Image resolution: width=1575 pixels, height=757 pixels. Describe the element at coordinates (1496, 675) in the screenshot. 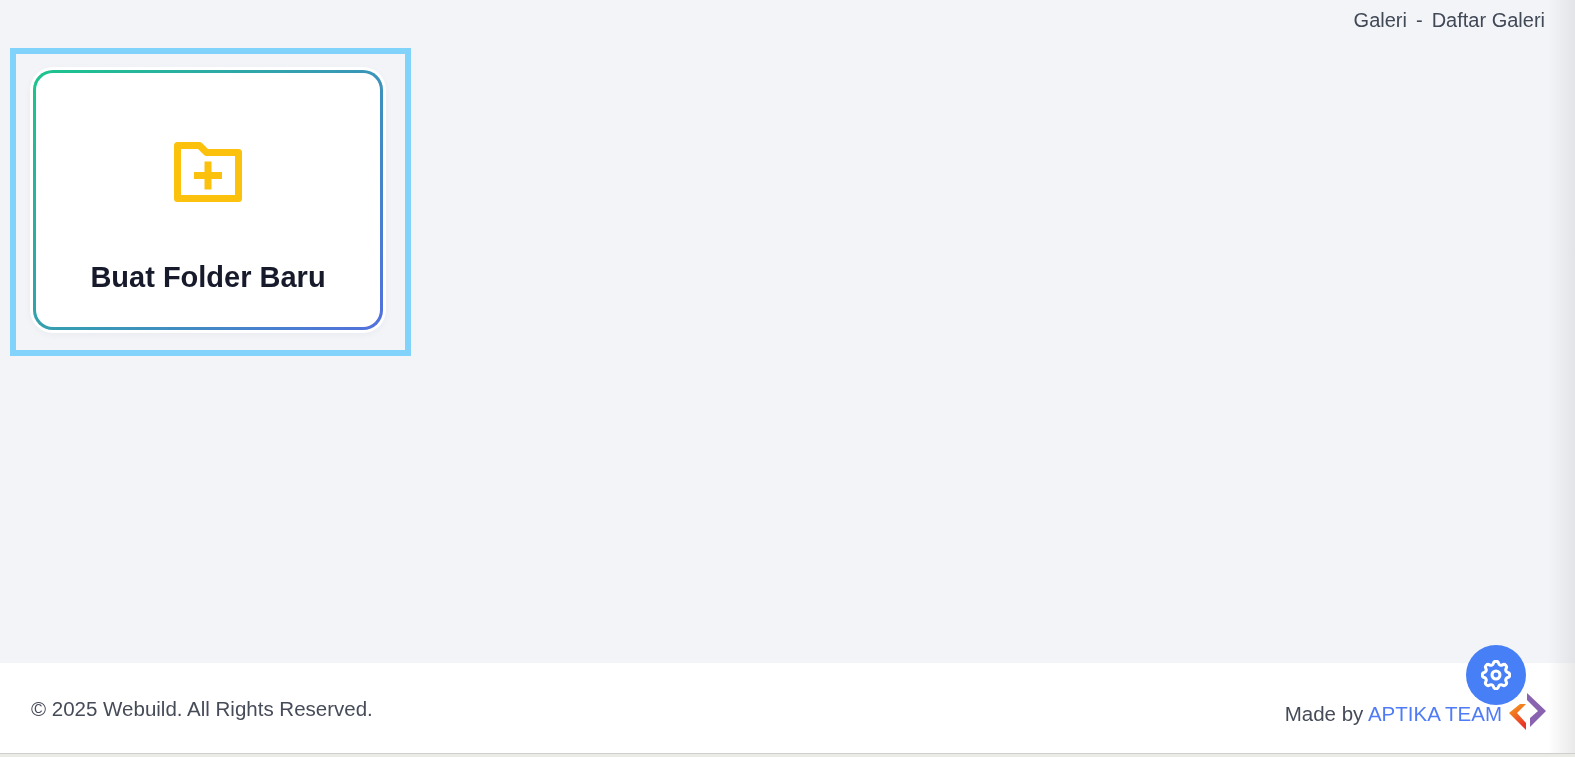

I see `settings-icon` at that location.